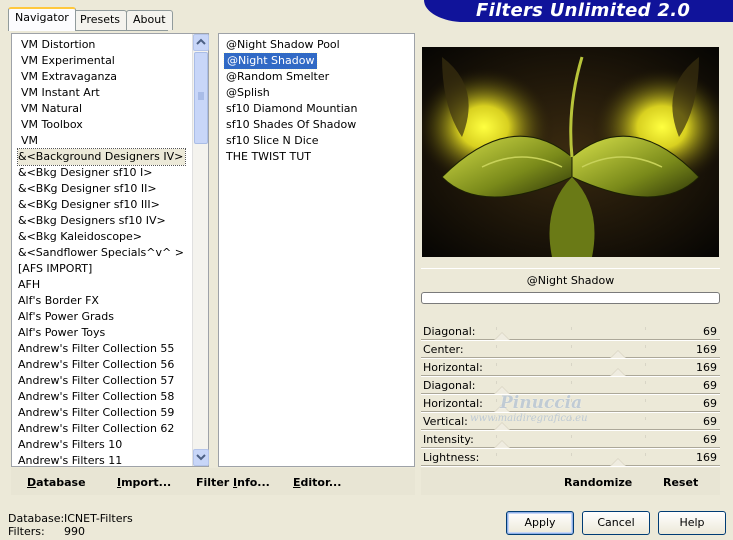 This screenshot has width=733, height=540. Describe the element at coordinates (105, 93) in the screenshot. I see `category-item: VM Instant Art` at that location.